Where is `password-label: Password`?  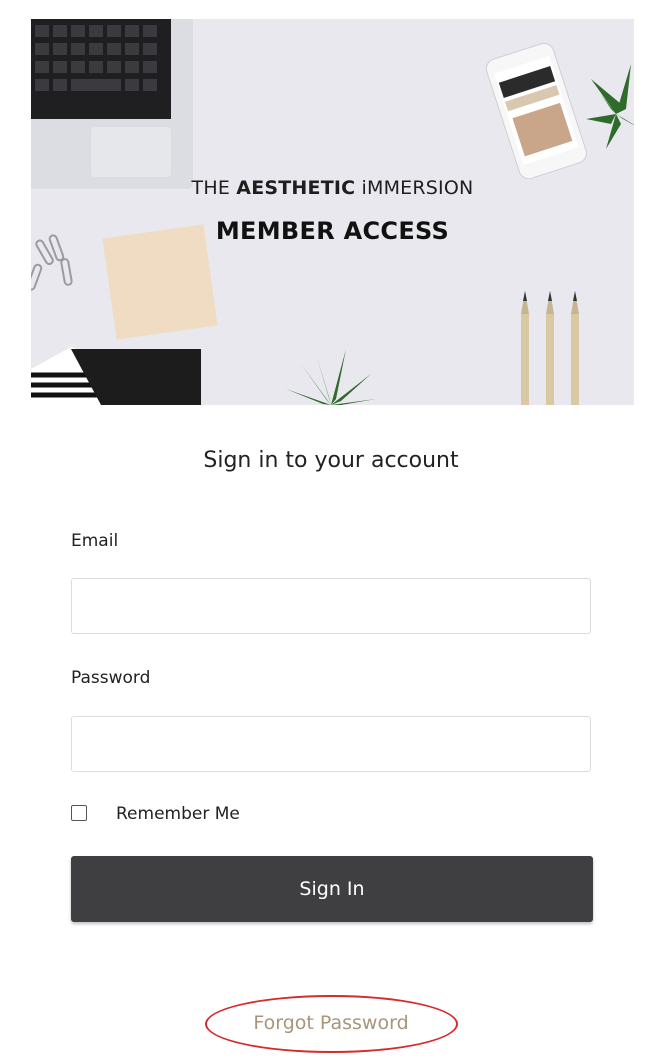 password-label: Password is located at coordinates (111, 678).